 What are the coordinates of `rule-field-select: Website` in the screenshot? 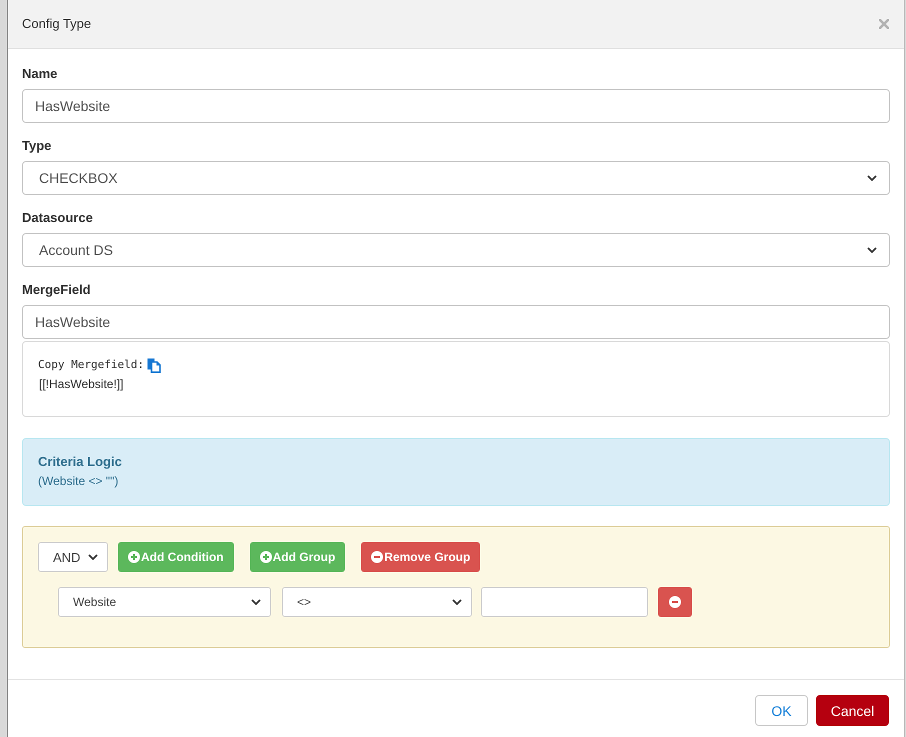 It's located at (164, 602).